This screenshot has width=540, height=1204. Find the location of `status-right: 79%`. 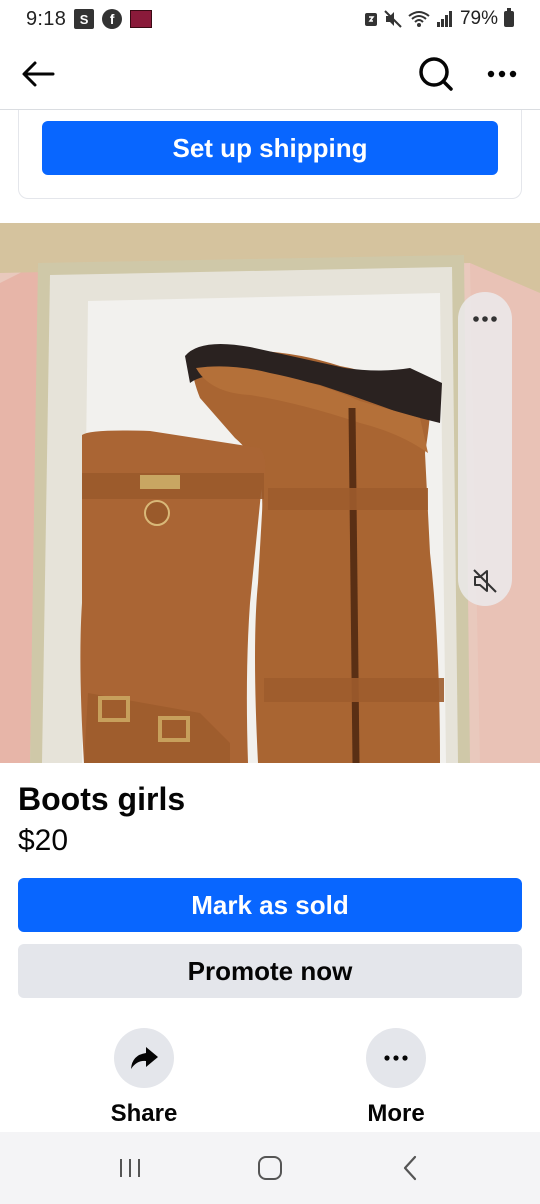

status-right: 79% is located at coordinates (439, 19).